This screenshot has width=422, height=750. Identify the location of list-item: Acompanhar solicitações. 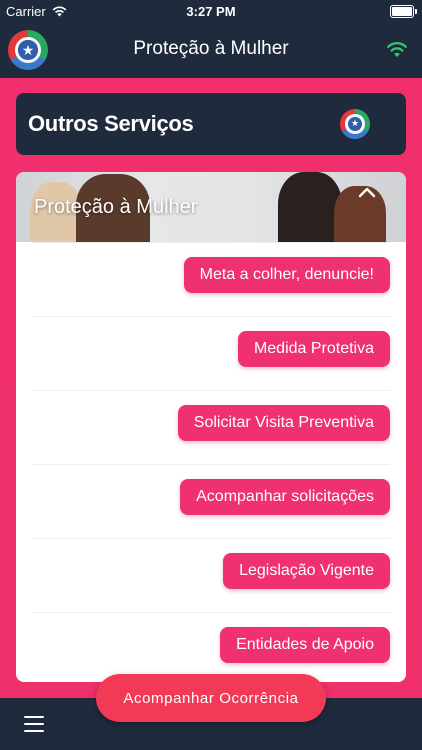
(211, 501).